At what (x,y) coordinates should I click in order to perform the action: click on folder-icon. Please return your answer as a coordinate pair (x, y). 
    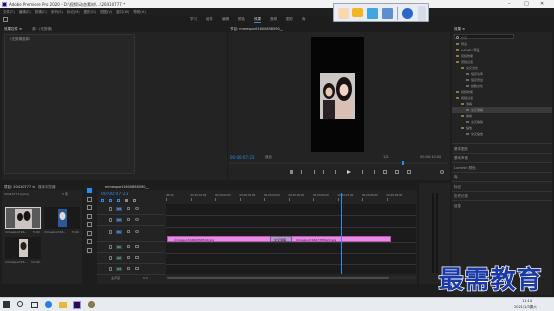
    Looking at the image, I should click on (63, 304).